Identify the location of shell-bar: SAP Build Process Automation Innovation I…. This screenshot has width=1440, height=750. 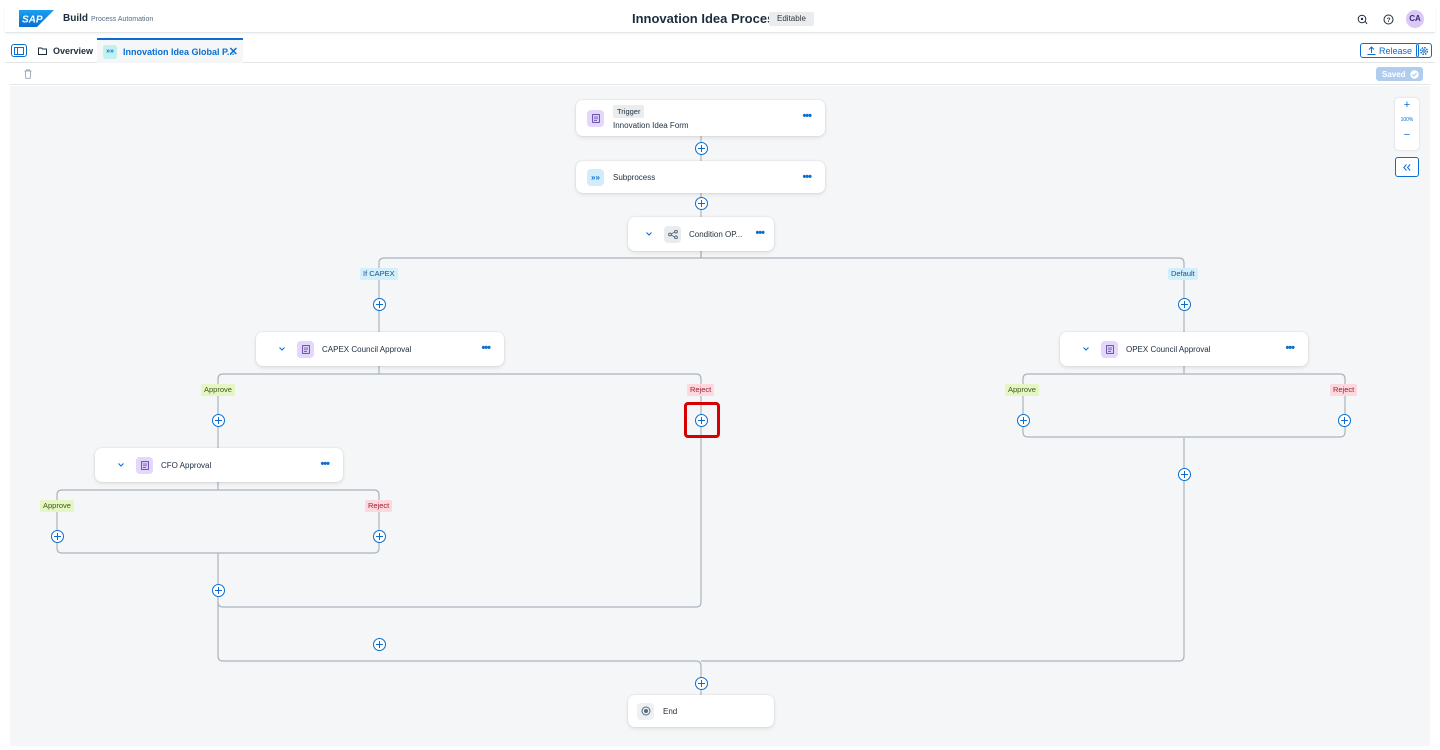
(720, 19).